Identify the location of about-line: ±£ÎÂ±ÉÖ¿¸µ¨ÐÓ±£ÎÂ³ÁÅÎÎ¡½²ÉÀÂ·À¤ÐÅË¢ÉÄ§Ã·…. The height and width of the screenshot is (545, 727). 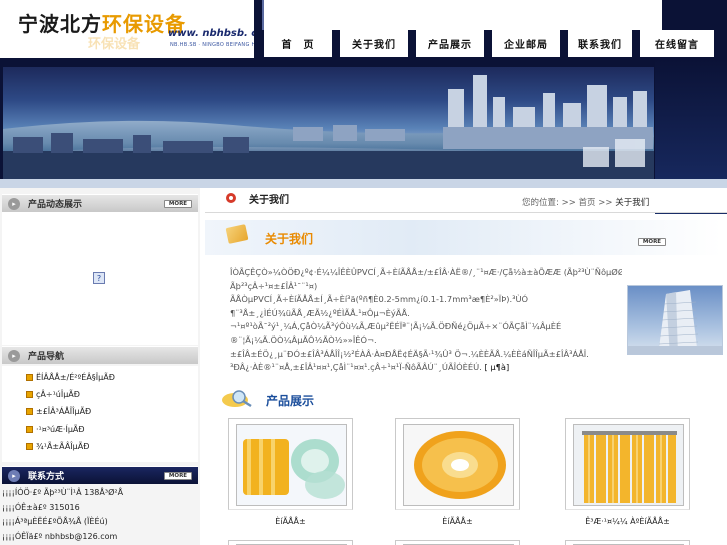
(409, 353).